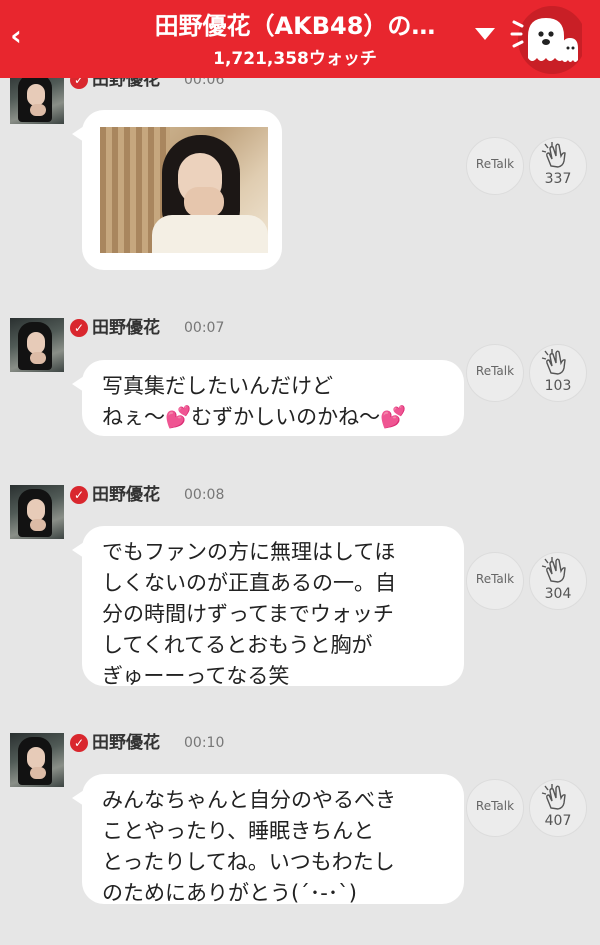 This screenshot has width=600, height=945. What do you see at coordinates (249, 552) in the screenshot?
I see `message-line: でもファンの方に無理はしてほ` at bounding box center [249, 552].